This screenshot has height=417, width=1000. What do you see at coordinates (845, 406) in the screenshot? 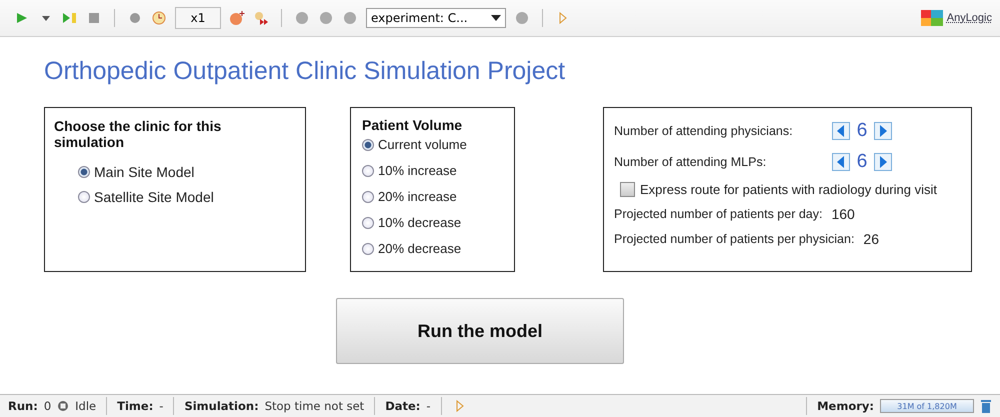
I see `memory-label: Memory:` at bounding box center [845, 406].